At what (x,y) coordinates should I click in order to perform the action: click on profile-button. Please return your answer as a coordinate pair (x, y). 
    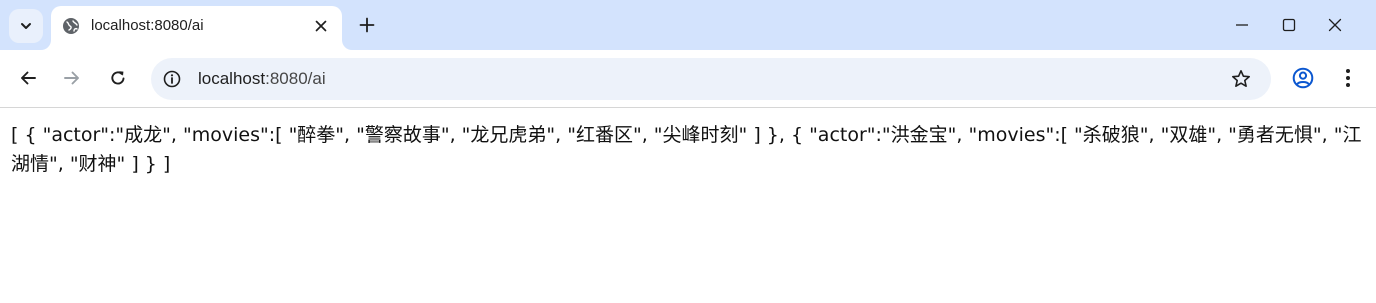
    Looking at the image, I should click on (1303, 78).